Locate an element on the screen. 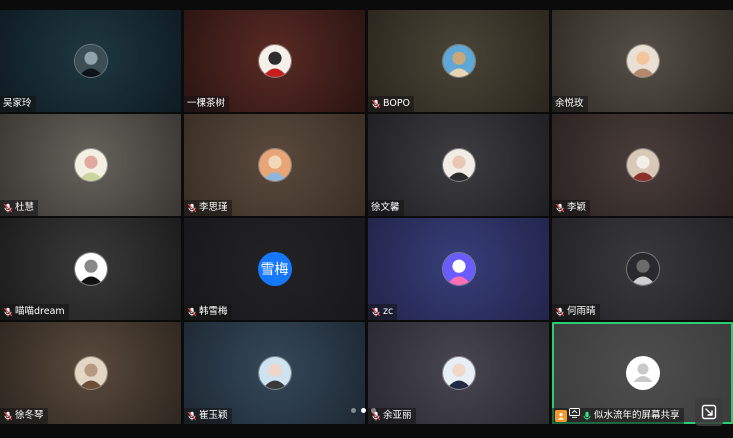 The height and width of the screenshot is (438, 733). mic-icon is located at coordinates (587, 416).